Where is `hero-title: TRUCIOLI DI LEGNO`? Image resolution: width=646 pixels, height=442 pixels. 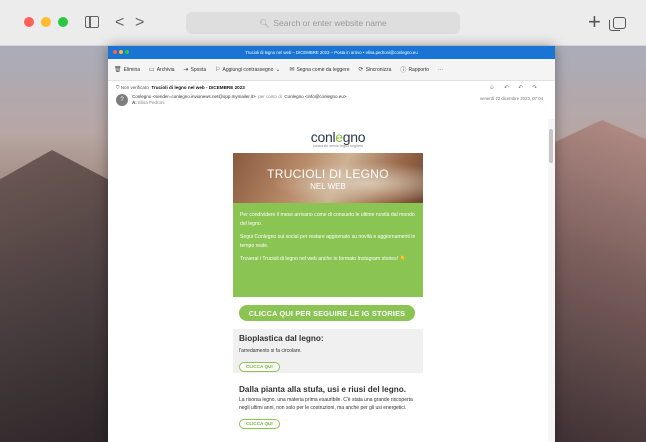
hero-title: TRUCIOLI DI LEGNO is located at coordinates (328, 174).